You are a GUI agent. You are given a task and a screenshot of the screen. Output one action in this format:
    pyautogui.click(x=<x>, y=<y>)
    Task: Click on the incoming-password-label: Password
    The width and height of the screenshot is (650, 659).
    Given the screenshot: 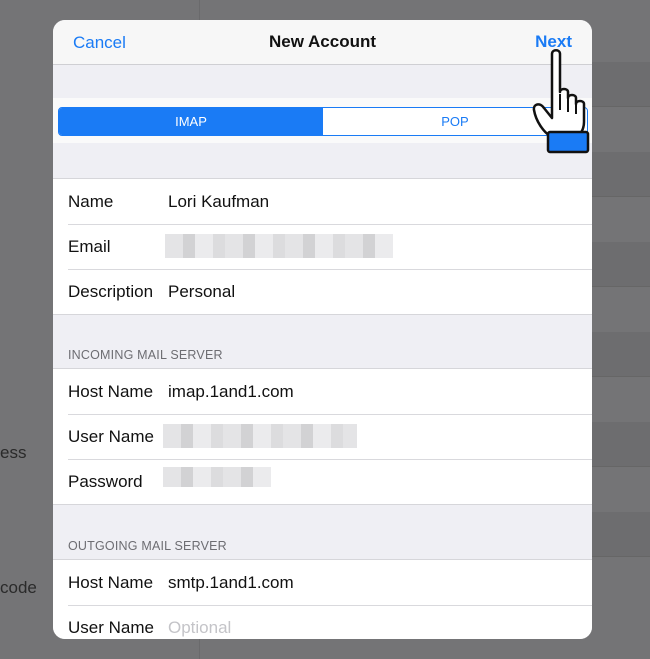 What is the action you would take?
    pyautogui.click(x=105, y=481)
    